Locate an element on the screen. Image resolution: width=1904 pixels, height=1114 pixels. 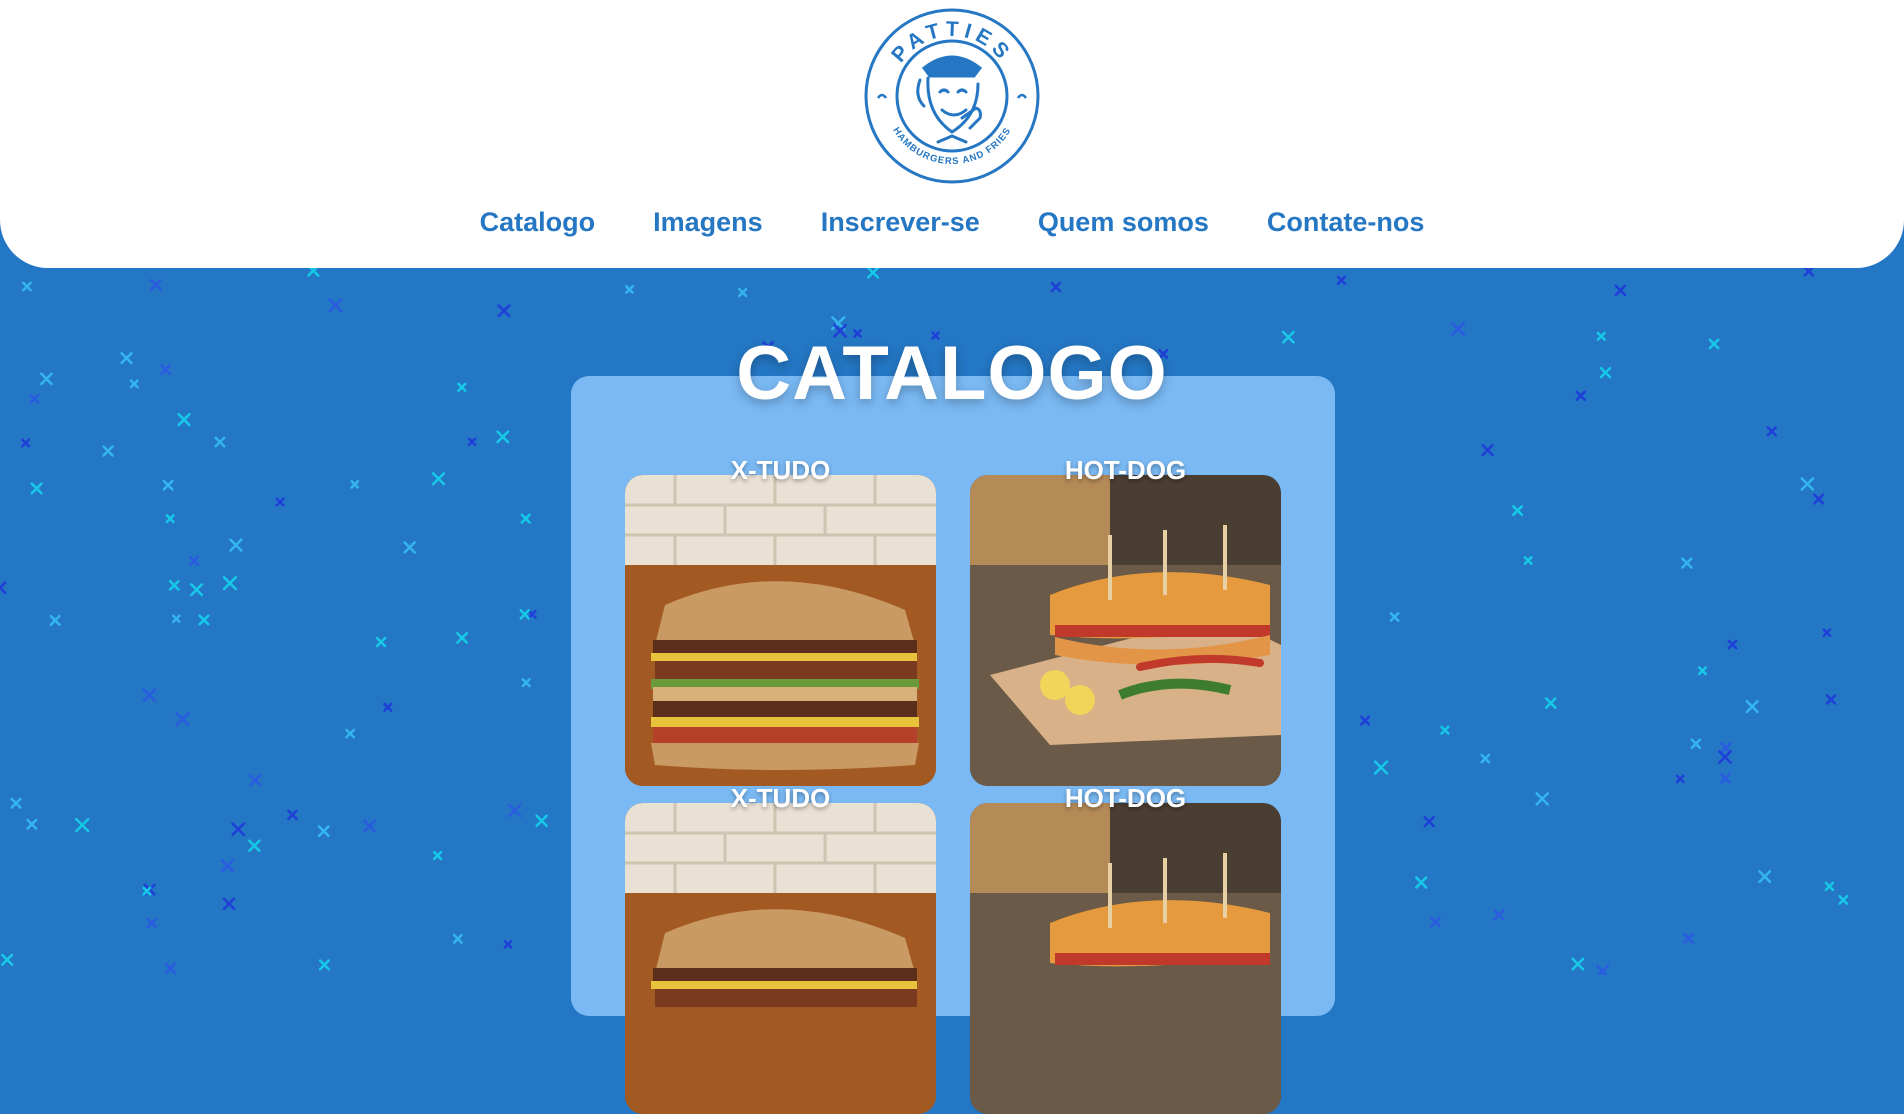
card-title: HOT-DOG is located at coordinates (1125, 470).